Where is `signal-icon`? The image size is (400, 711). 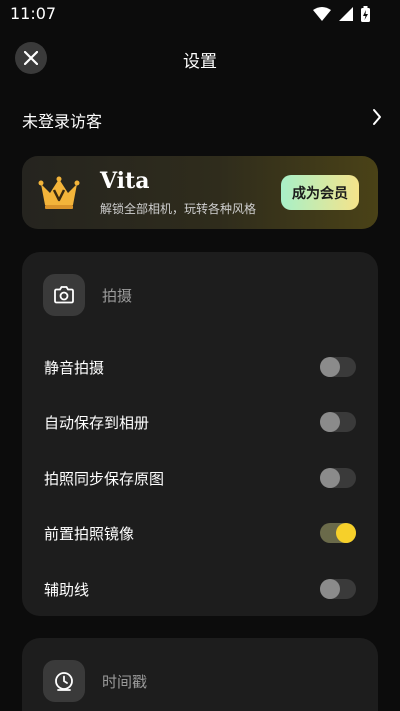 signal-icon is located at coordinates (346, 14).